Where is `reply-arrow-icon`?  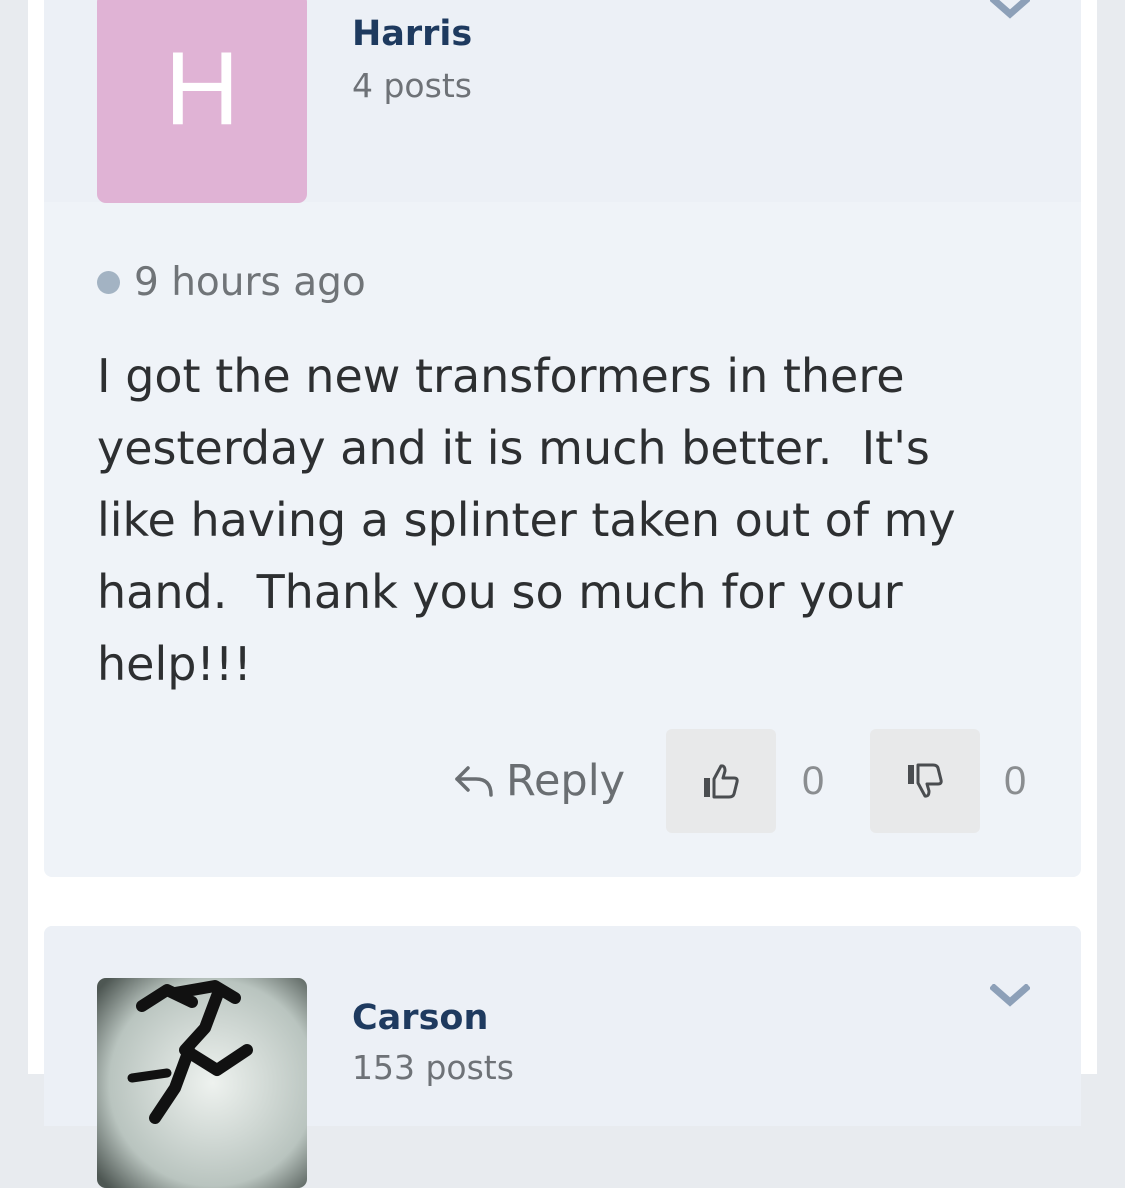
reply-arrow-icon is located at coordinates (474, 781).